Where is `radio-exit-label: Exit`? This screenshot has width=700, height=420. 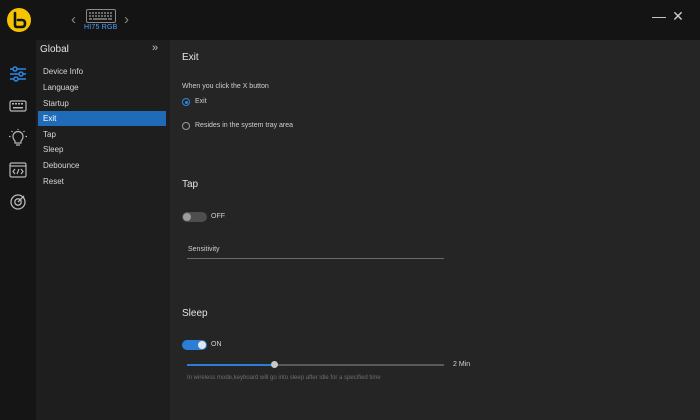 radio-exit-label: Exit is located at coordinates (201, 101).